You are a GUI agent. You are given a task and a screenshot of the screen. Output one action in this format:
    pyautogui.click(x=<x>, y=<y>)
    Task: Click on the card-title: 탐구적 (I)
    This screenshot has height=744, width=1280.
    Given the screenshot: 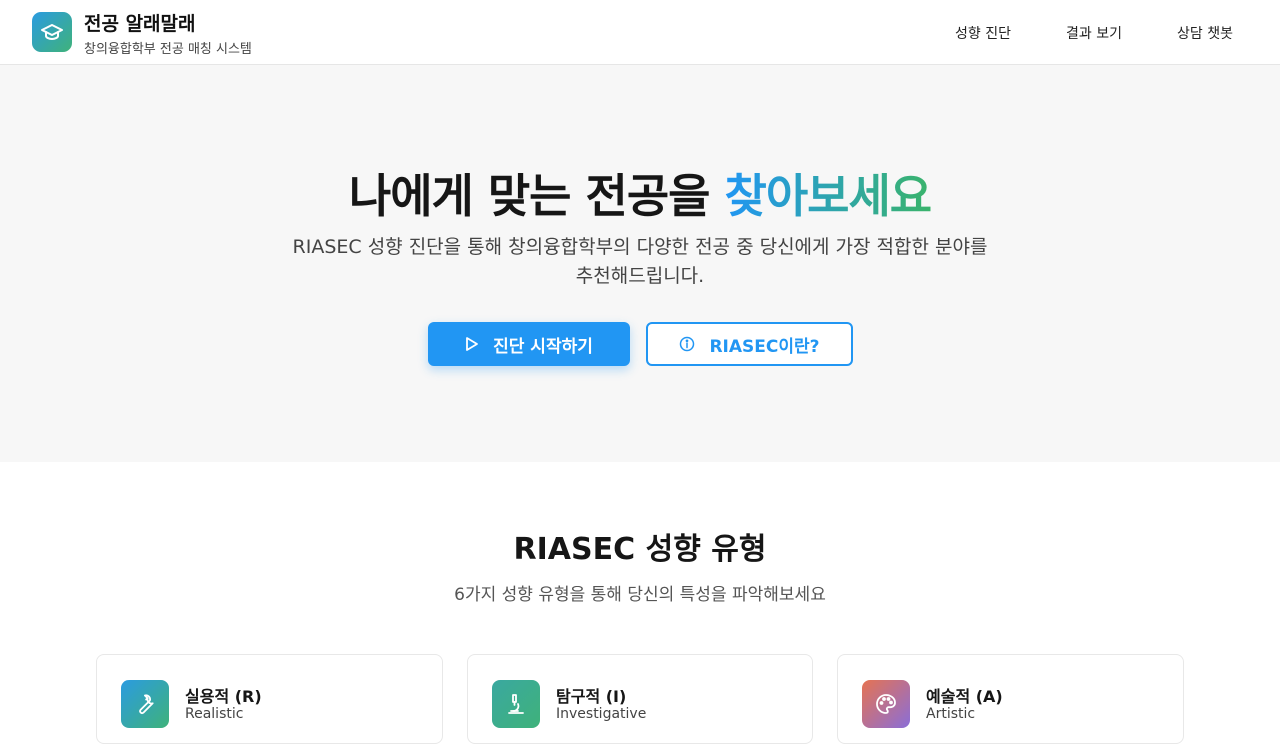 What is the action you would take?
    pyautogui.click(x=591, y=696)
    